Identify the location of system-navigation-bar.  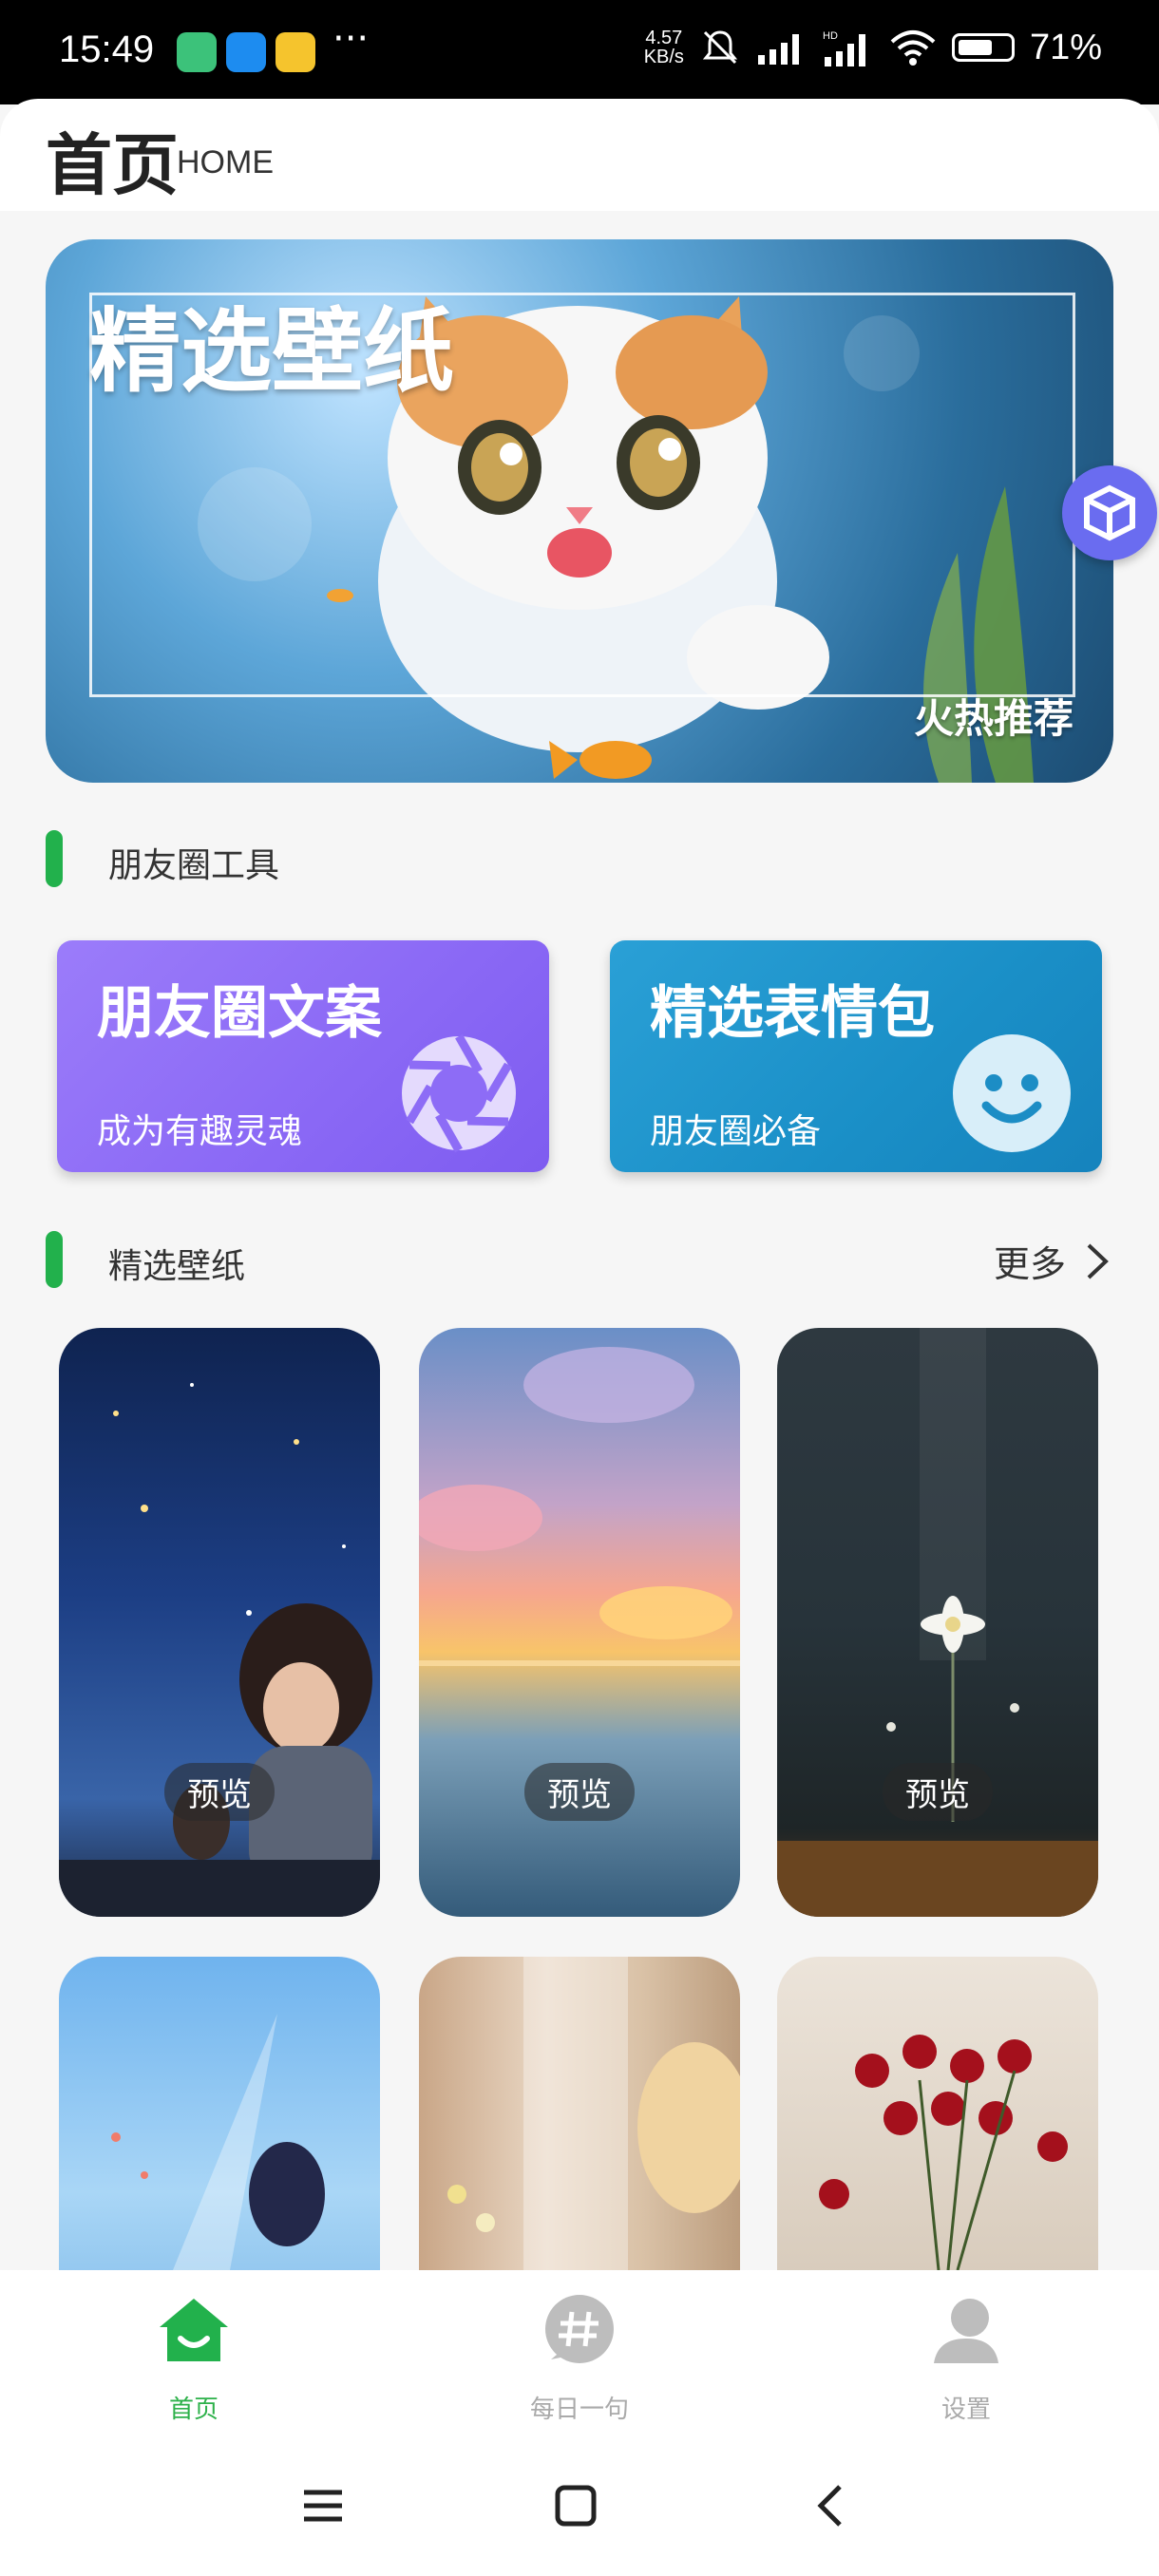
(579, 2508).